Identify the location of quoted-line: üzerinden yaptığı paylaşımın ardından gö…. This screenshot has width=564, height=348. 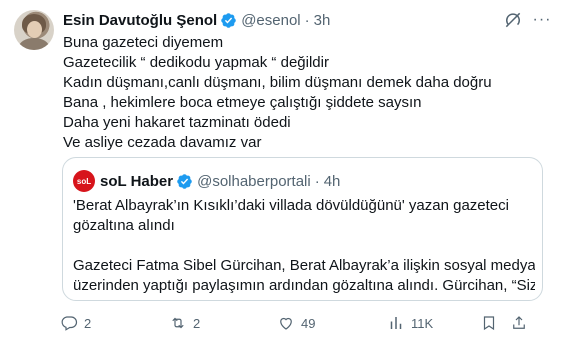
(304, 285).